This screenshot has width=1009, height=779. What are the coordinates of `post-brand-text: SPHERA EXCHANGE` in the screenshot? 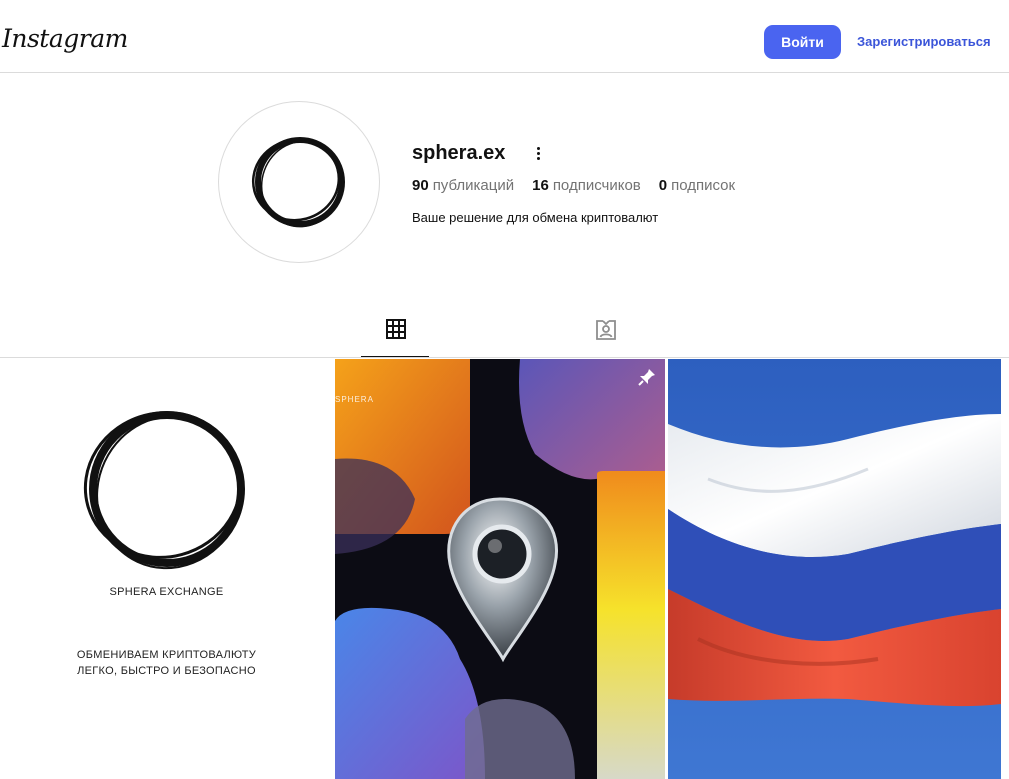 It's located at (166, 592).